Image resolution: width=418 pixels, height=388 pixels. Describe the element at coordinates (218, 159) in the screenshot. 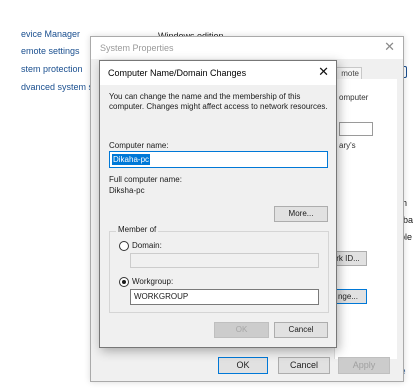

I see `computer-name-input: Dikaha-pc` at that location.